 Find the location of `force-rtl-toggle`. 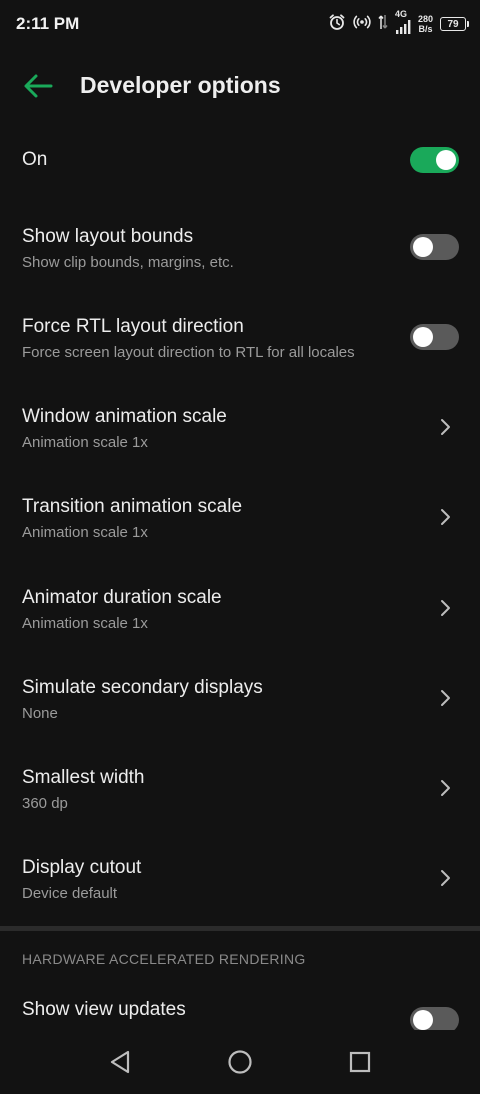

force-rtl-toggle is located at coordinates (434, 337).